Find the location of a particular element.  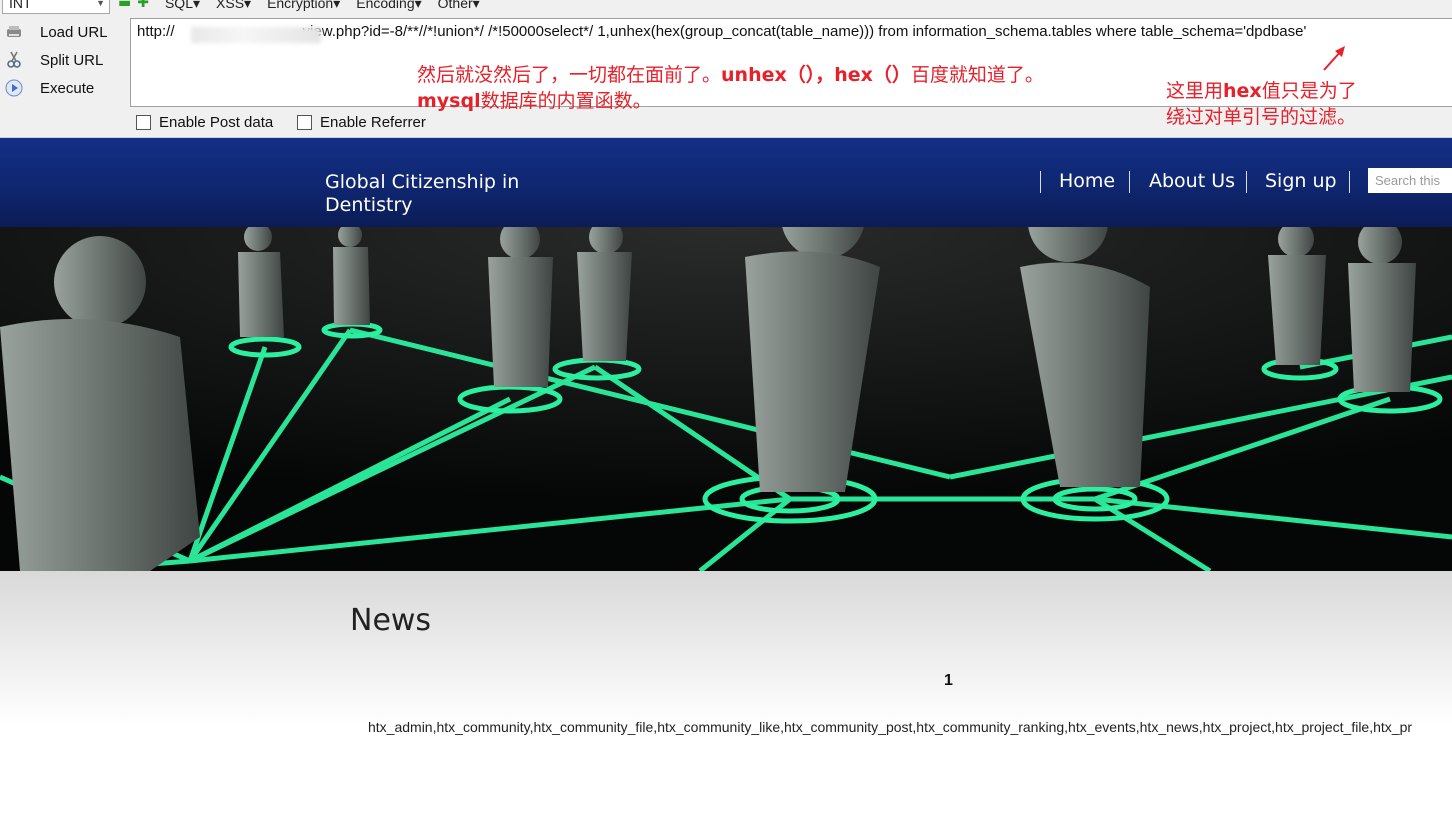

load-url-icon is located at coordinates (14, 32).